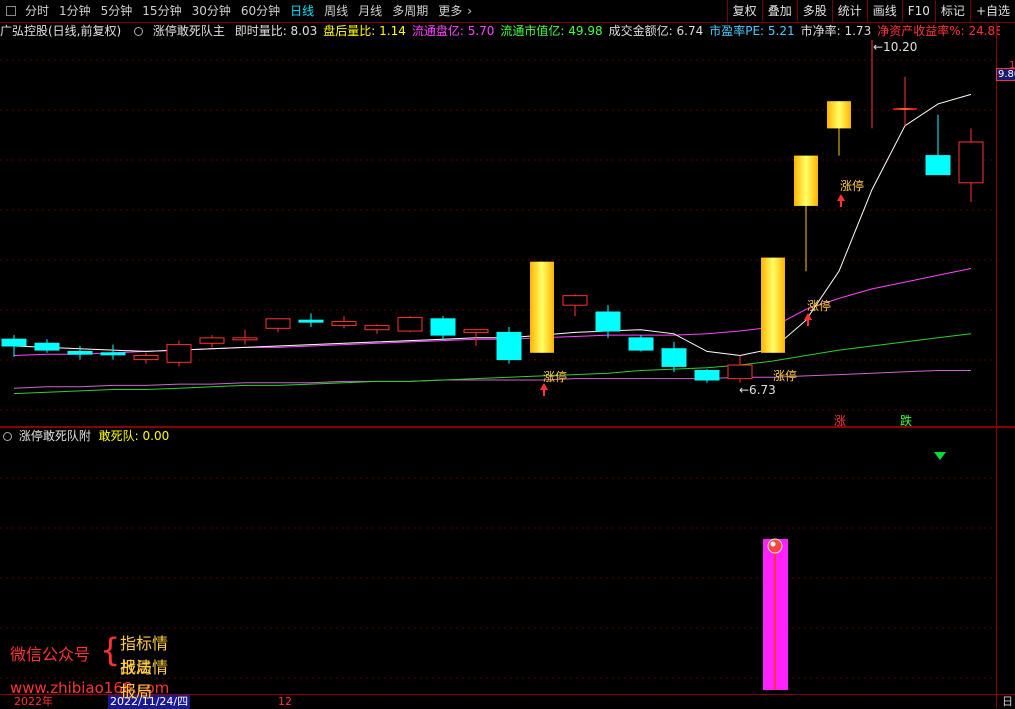  I want to click on toolbar-actions: 复权 叠加 多股 统计 画线 F10 标记 +自选, so click(870, 11).